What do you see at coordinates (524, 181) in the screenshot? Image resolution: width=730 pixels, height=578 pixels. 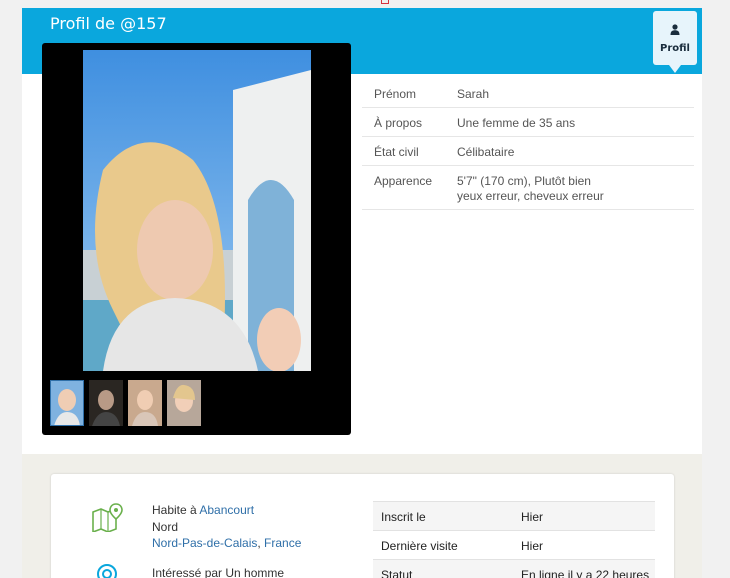 I see `info-value-apparence-line1: 5'7" (170 cm), Plutôt bien` at bounding box center [524, 181].